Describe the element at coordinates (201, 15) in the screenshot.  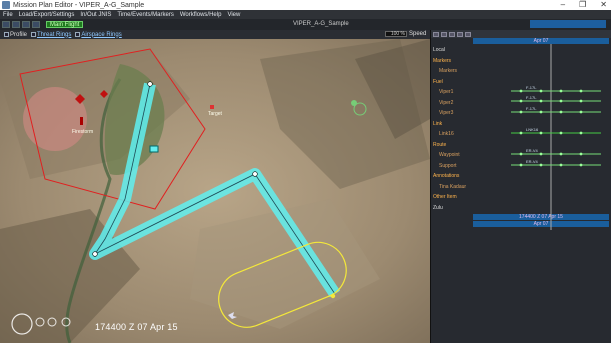
I see `menu-item-workflows: Workflows/Help` at that location.